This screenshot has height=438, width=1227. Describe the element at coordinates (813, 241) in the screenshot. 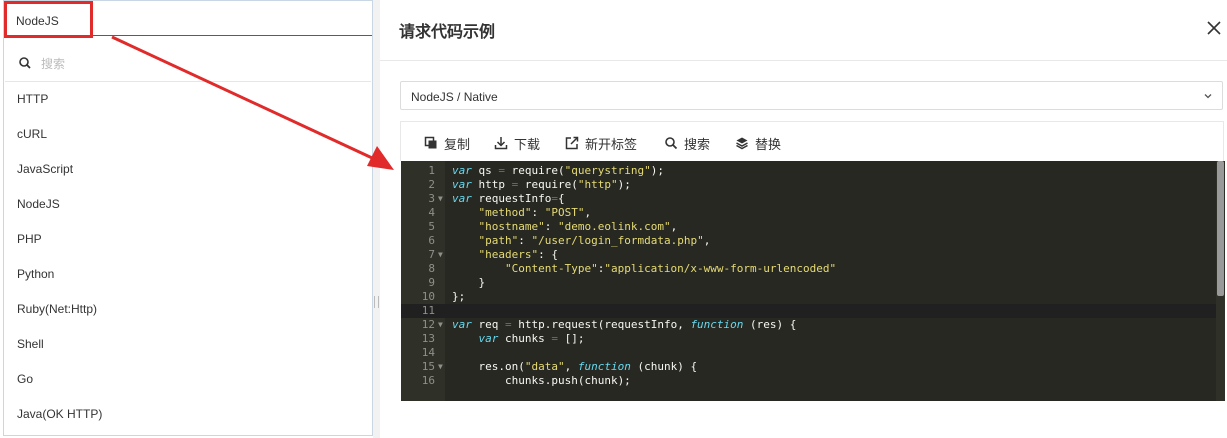

I see `code-line: 6 "path": "/user/login_formdata.php",` at that location.